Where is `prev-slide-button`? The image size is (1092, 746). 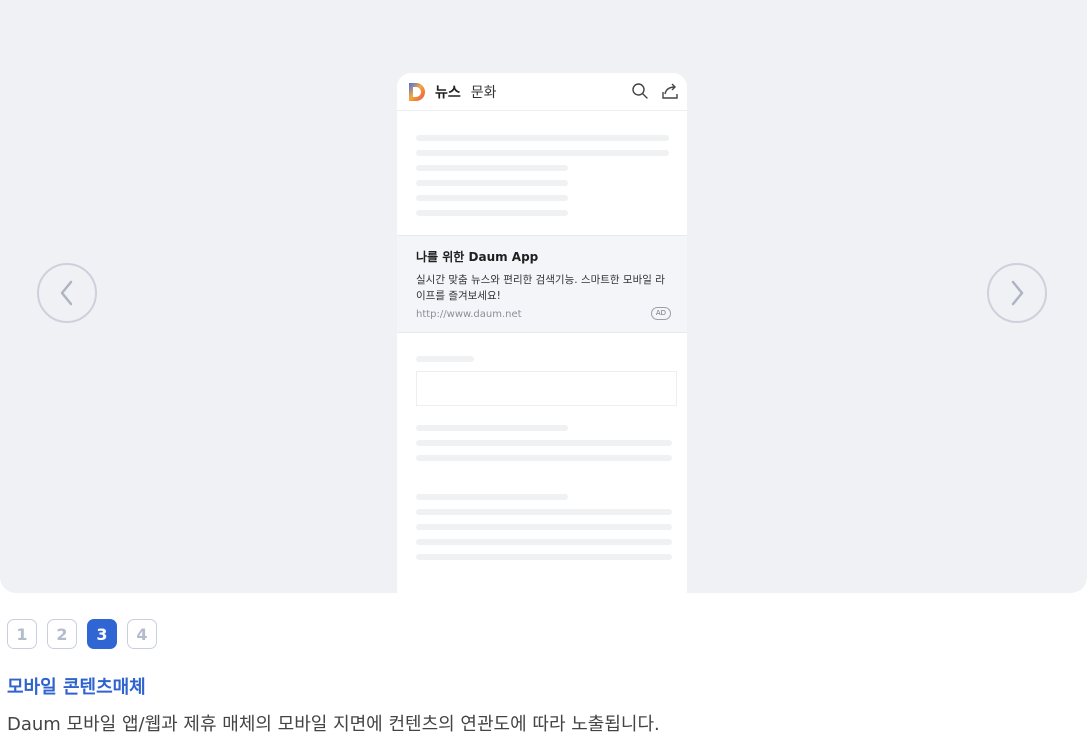
prev-slide-button is located at coordinates (67, 293).